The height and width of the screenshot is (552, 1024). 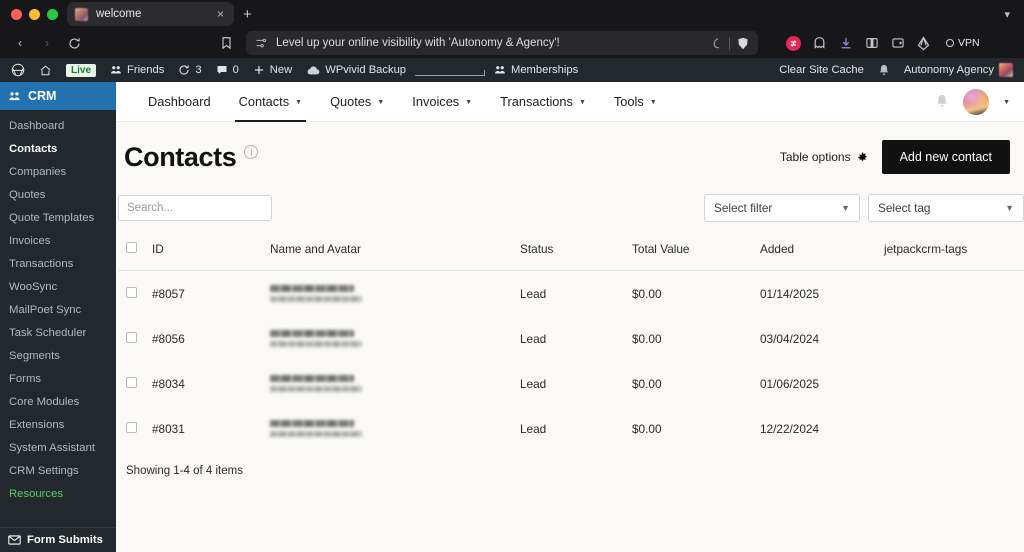 What do you see at coordinates (58, 447) in the screenshot?
I see `sidebar-item-system-assistant: System Assistant` at bounding box center [58, 447].